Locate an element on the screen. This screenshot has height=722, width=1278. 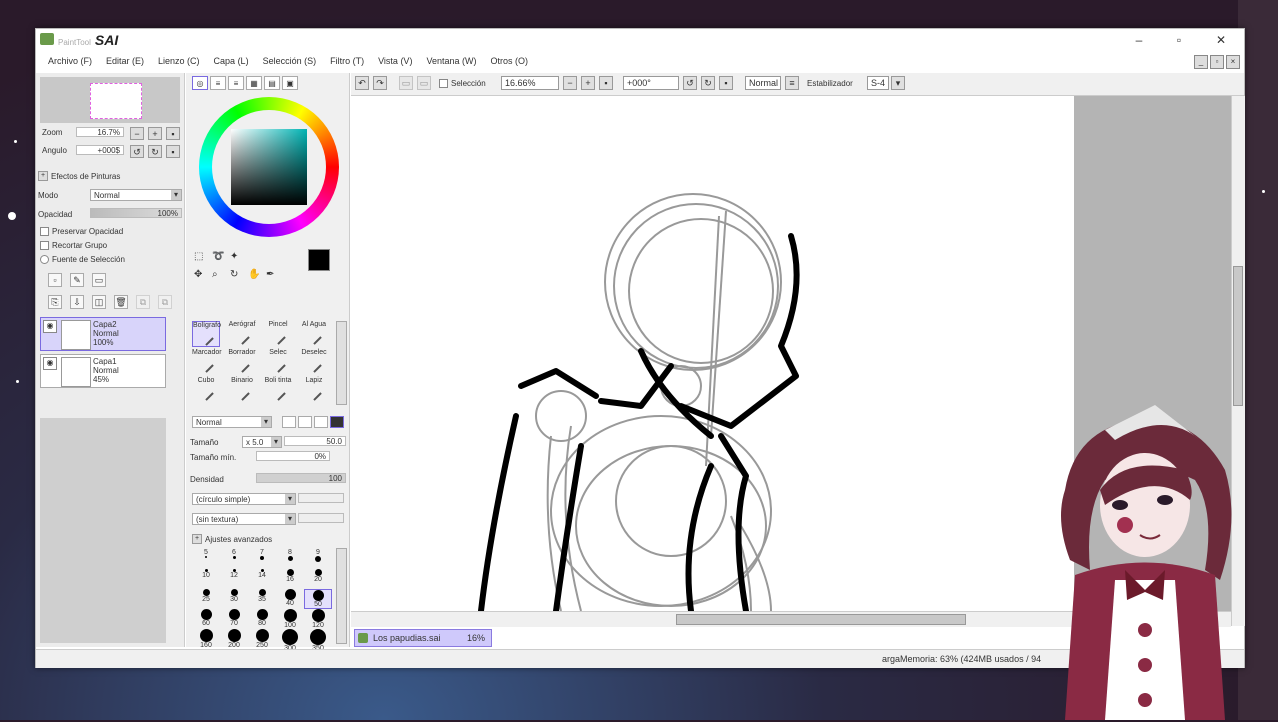
brush-tool-10: Binario is located at coordinates (242, 390).